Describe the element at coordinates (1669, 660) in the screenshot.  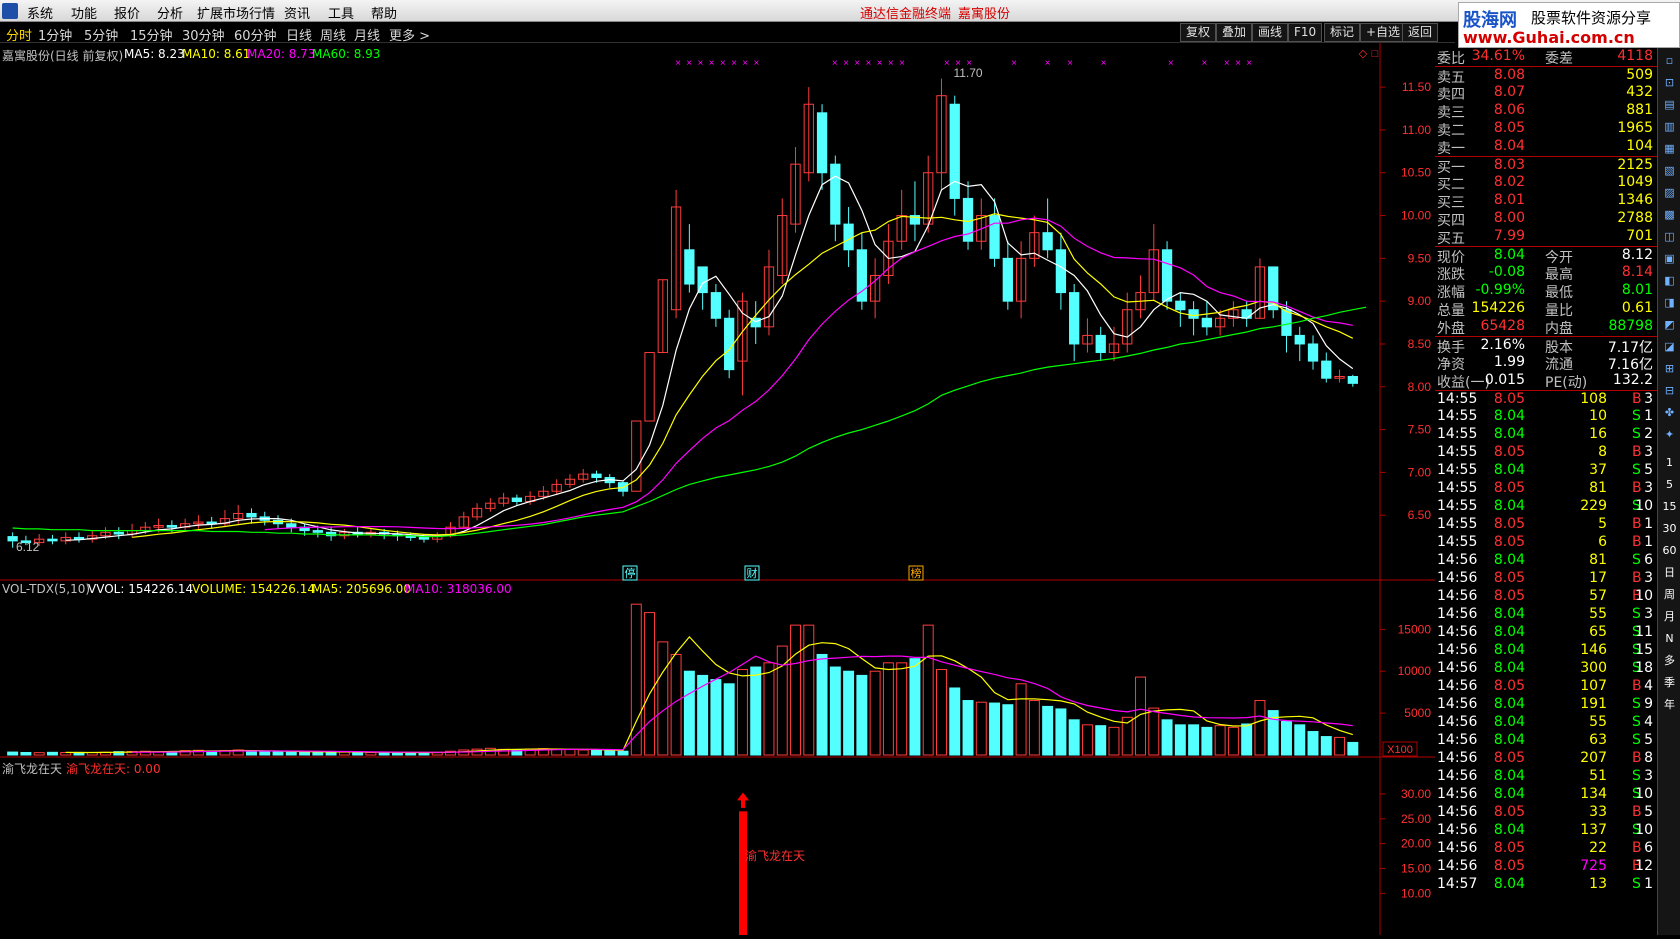
I see `toolbar-period-9: 多` at that location.